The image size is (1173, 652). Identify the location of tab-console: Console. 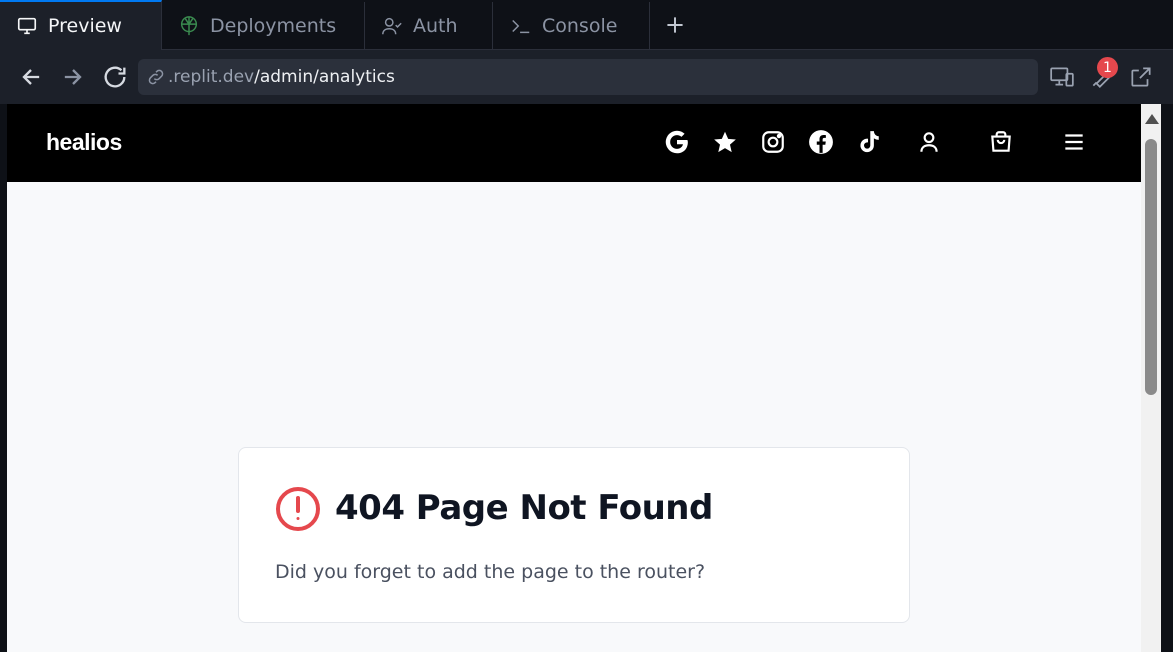
(572, 26).